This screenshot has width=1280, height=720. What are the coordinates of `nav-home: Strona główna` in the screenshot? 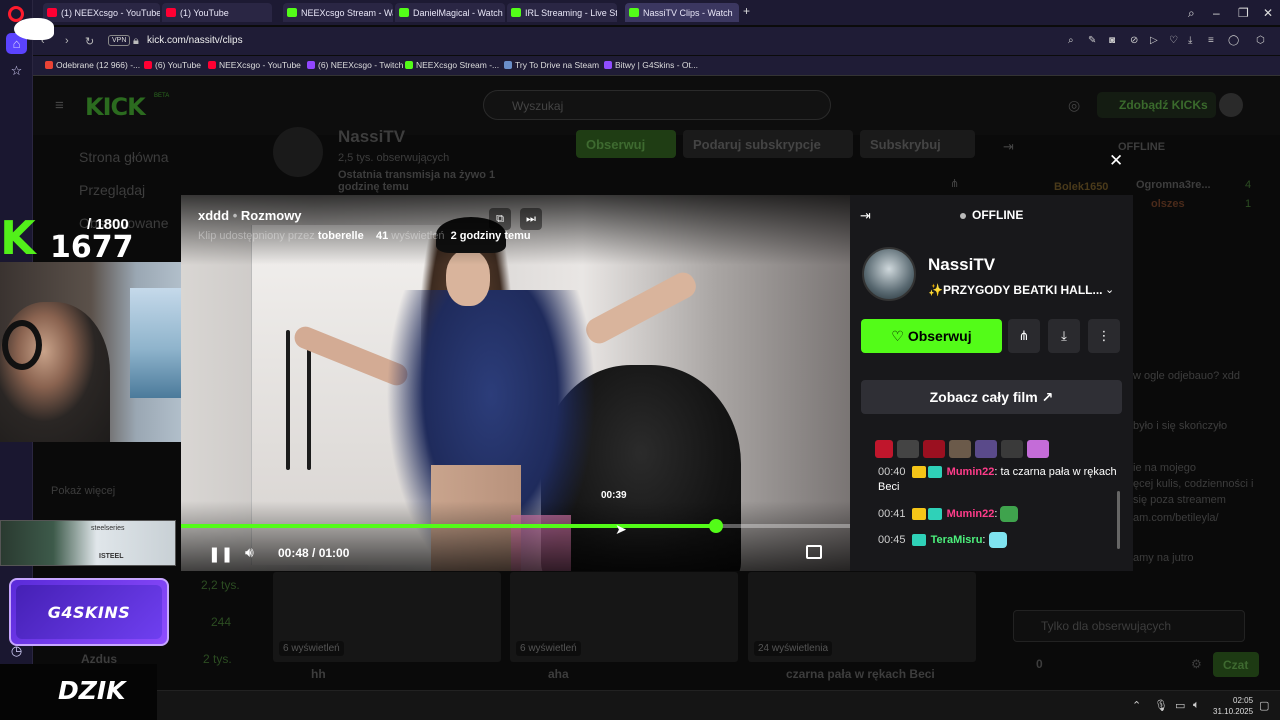 It's located at (124, 157).